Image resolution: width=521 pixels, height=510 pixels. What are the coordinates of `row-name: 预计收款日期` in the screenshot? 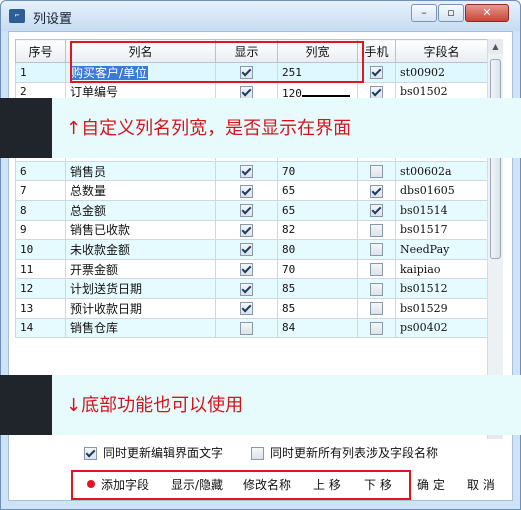 It's located at (140, 308).